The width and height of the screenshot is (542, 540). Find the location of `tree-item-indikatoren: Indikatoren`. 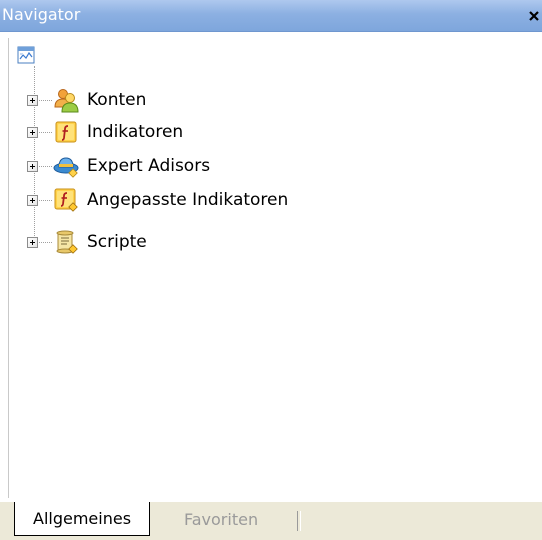

tree-item-indikatoren: Indikatoren is located at coordinates (105, 132).